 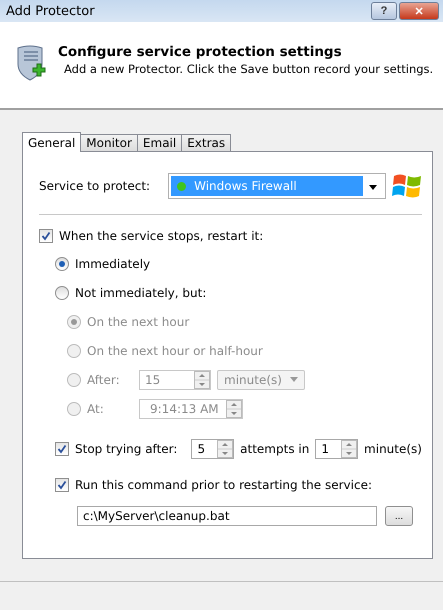 What do you see at coordinates (336, 449) in the screenshot?
I see `number-field: 1` at bounding box center [336, 449].